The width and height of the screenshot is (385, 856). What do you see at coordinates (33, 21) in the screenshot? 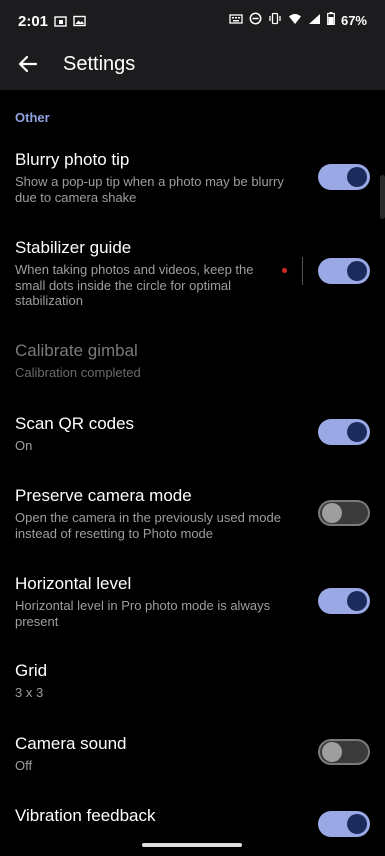
I see `status-time: 2:01` at bounding box center [33, 21].